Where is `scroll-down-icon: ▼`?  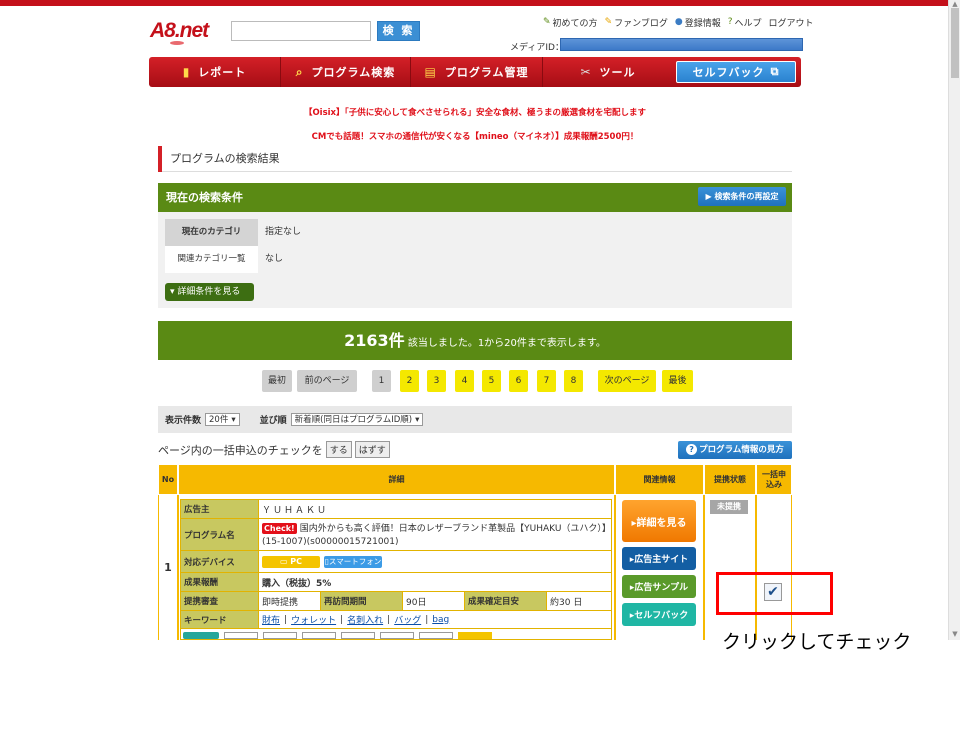 scroll-down-icon: ▼ is located at coordinates (955, 634).